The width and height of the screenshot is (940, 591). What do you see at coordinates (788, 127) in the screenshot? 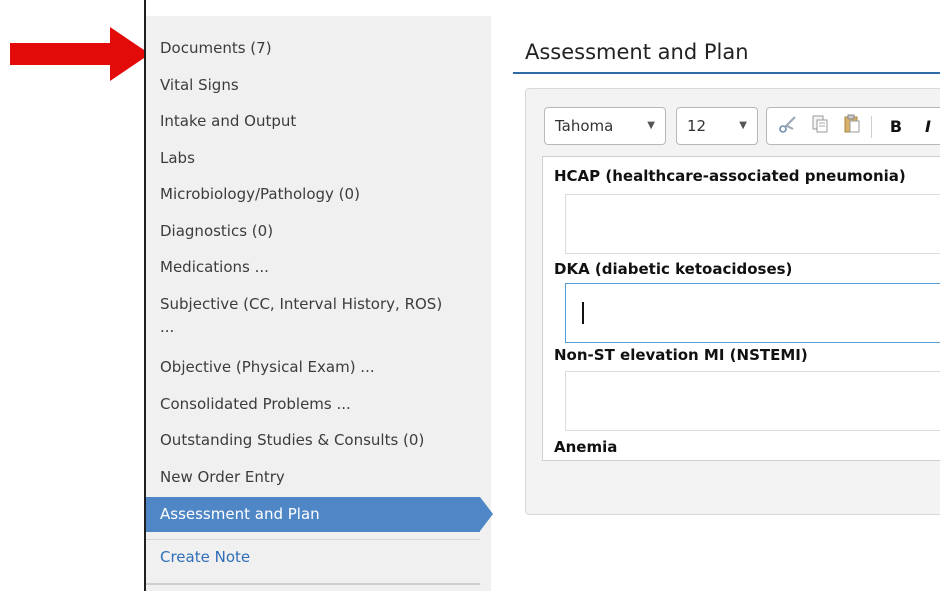
I see `scissors-icon` at bounding box center [788, 127].